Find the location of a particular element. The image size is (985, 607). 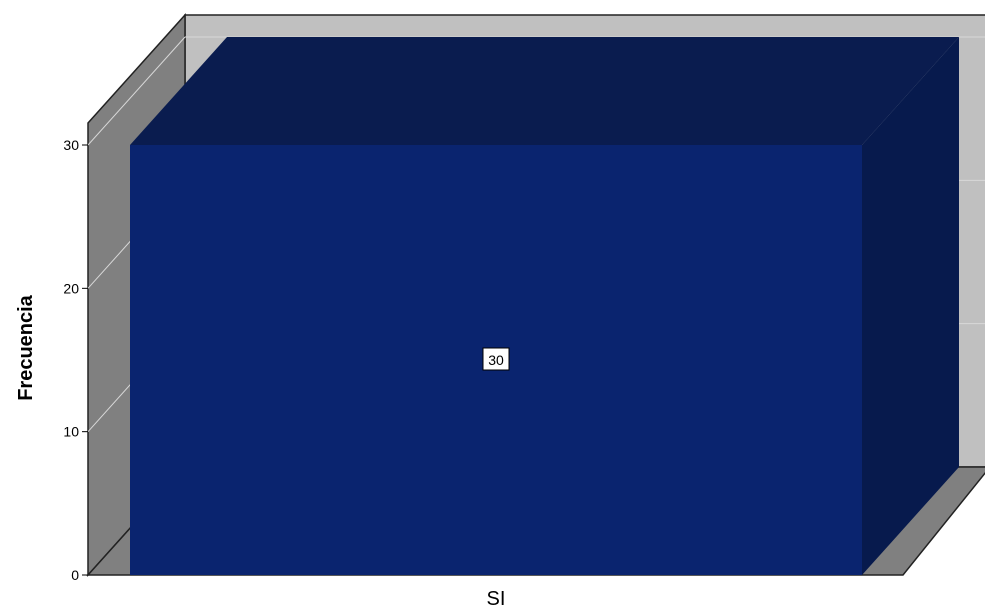

x-axis-categories: SI is located at coordinates (496, 597).